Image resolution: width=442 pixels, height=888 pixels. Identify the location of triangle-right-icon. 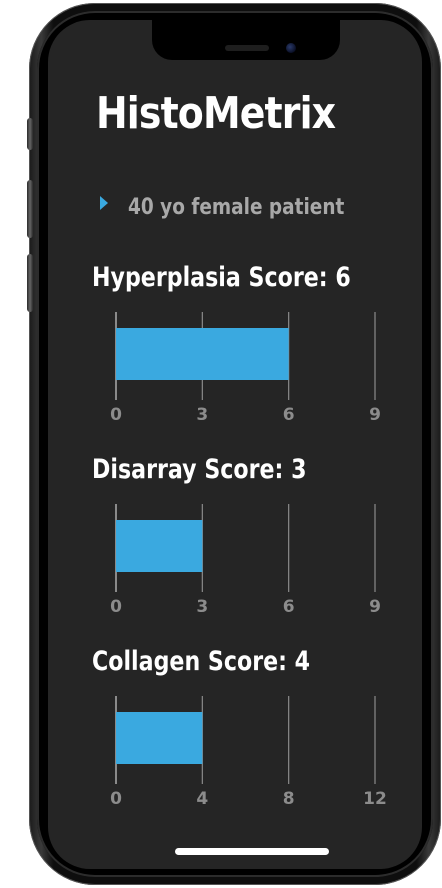
(104, 203).